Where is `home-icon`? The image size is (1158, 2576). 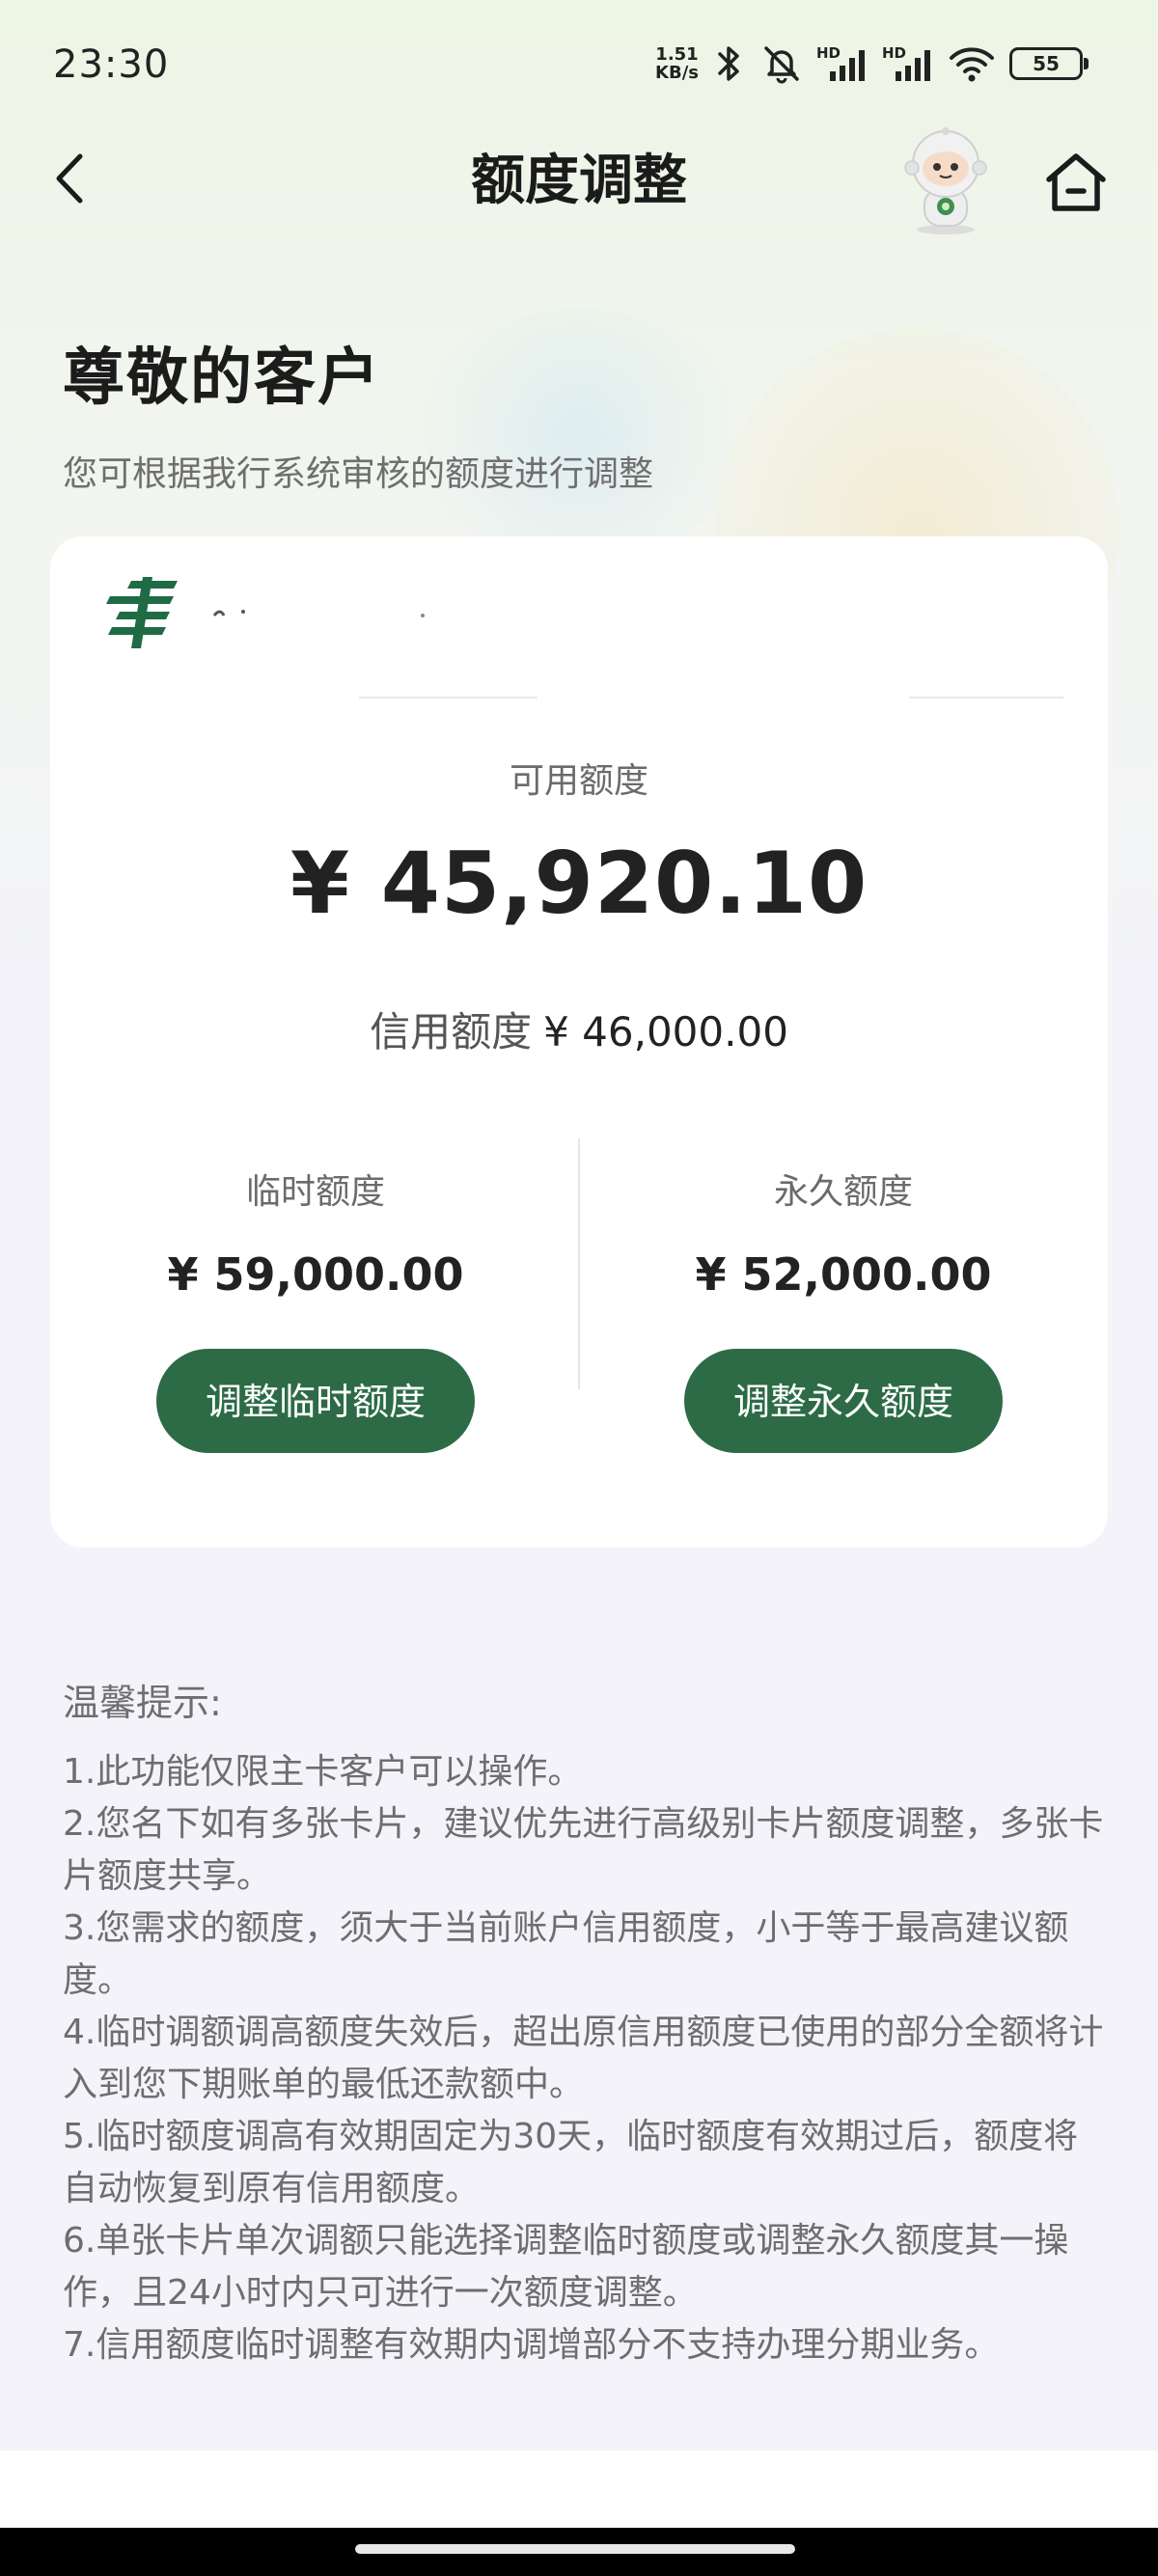 home-icon is located at coordinates (1076, 184).